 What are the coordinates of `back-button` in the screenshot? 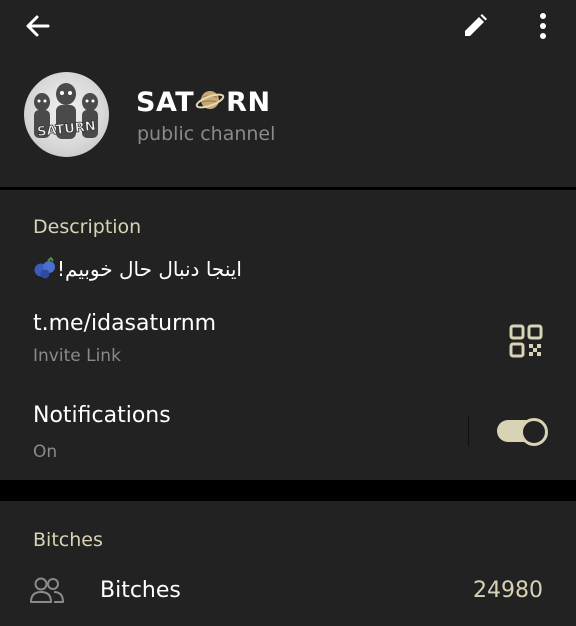 It's located at (38, 26).